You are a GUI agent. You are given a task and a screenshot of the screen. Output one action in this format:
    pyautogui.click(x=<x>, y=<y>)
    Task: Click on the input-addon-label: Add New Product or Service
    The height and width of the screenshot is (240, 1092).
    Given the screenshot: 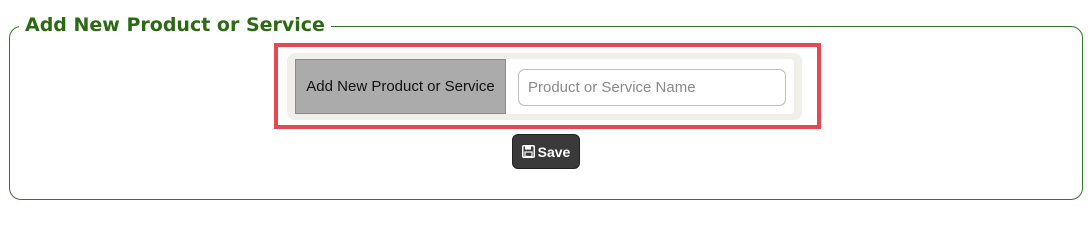 What is the action you would take?
    pyautogui.click(x=400, y=86)
    